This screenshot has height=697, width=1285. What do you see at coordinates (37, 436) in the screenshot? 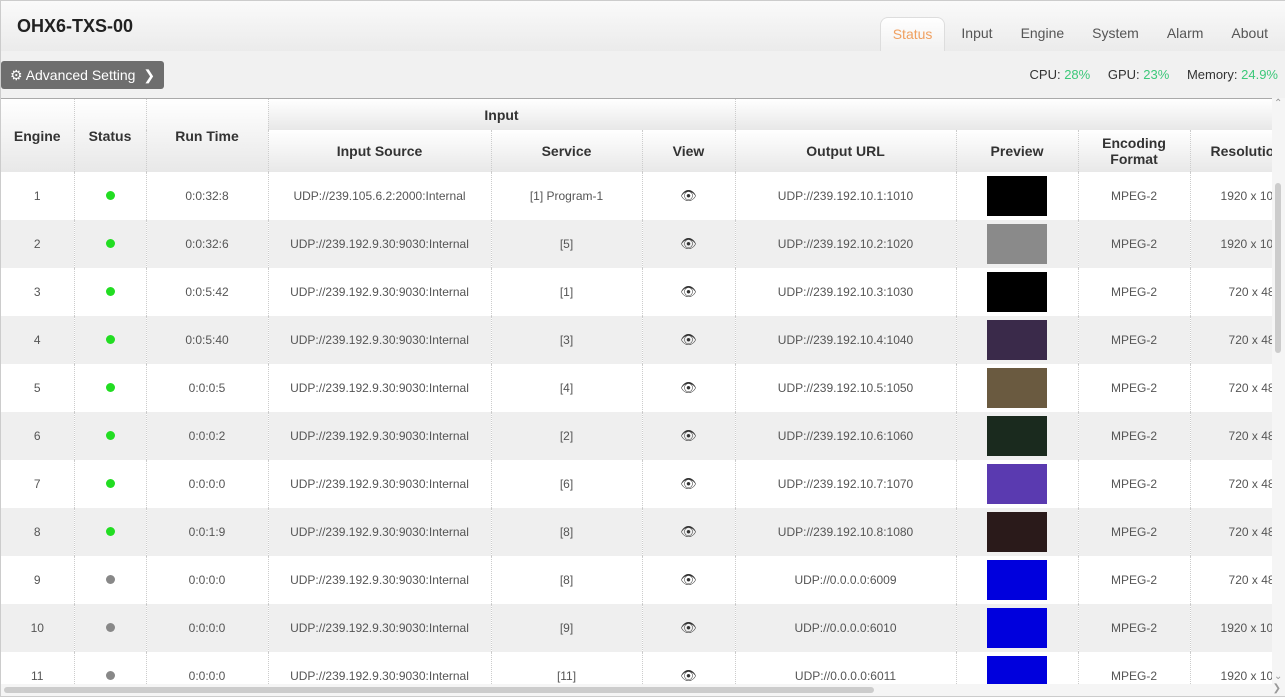
I see `engine-number: 6` at bounding box center [37, 436].